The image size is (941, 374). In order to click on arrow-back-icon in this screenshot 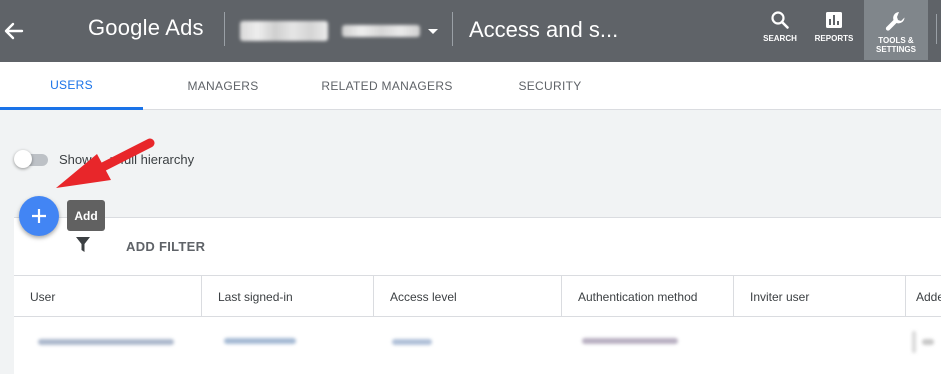, I will do `click(13, 31)`.